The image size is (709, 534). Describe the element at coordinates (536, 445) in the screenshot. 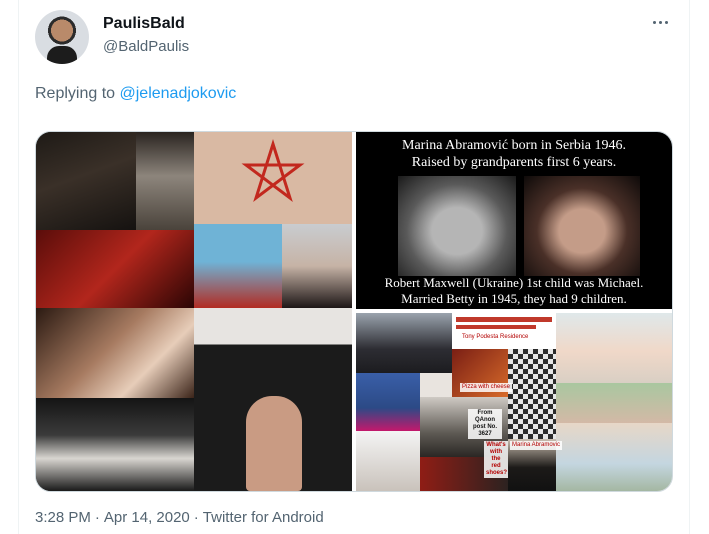

I see `note-marina: Marina Abramovic` at that location.